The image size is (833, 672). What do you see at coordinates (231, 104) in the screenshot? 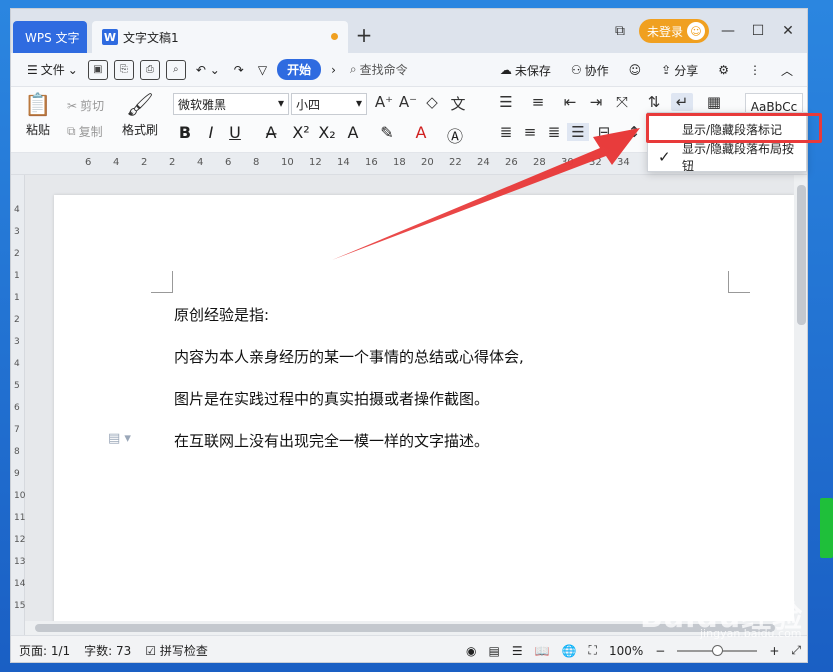
I see `font-select: 微软雅黑 ▾` at bounding box center [231, 104].